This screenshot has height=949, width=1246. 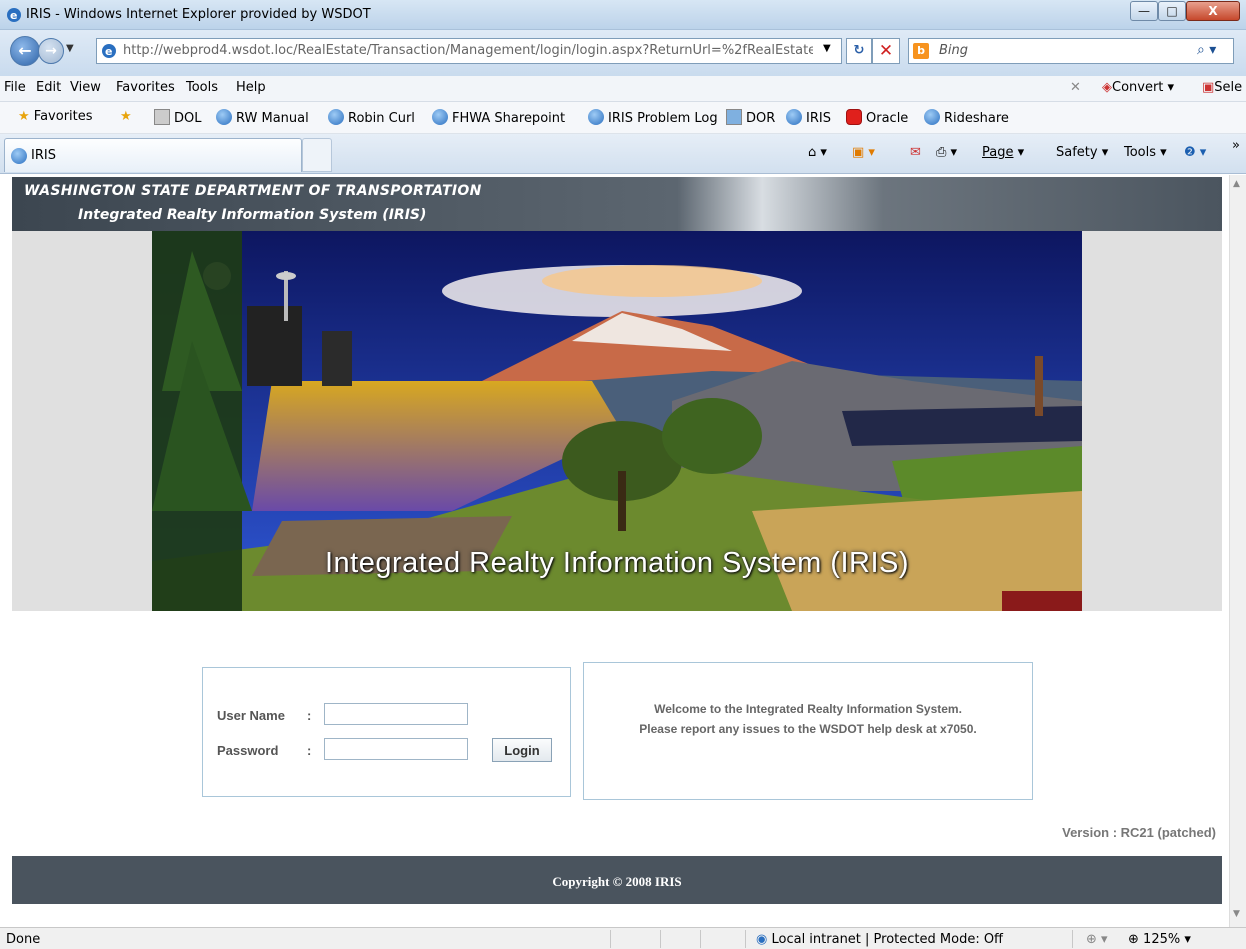 What do you see at coordinates (188, 118) in the screenshot?
I see `fav-label: DOL` at bounding box center [188, 118].